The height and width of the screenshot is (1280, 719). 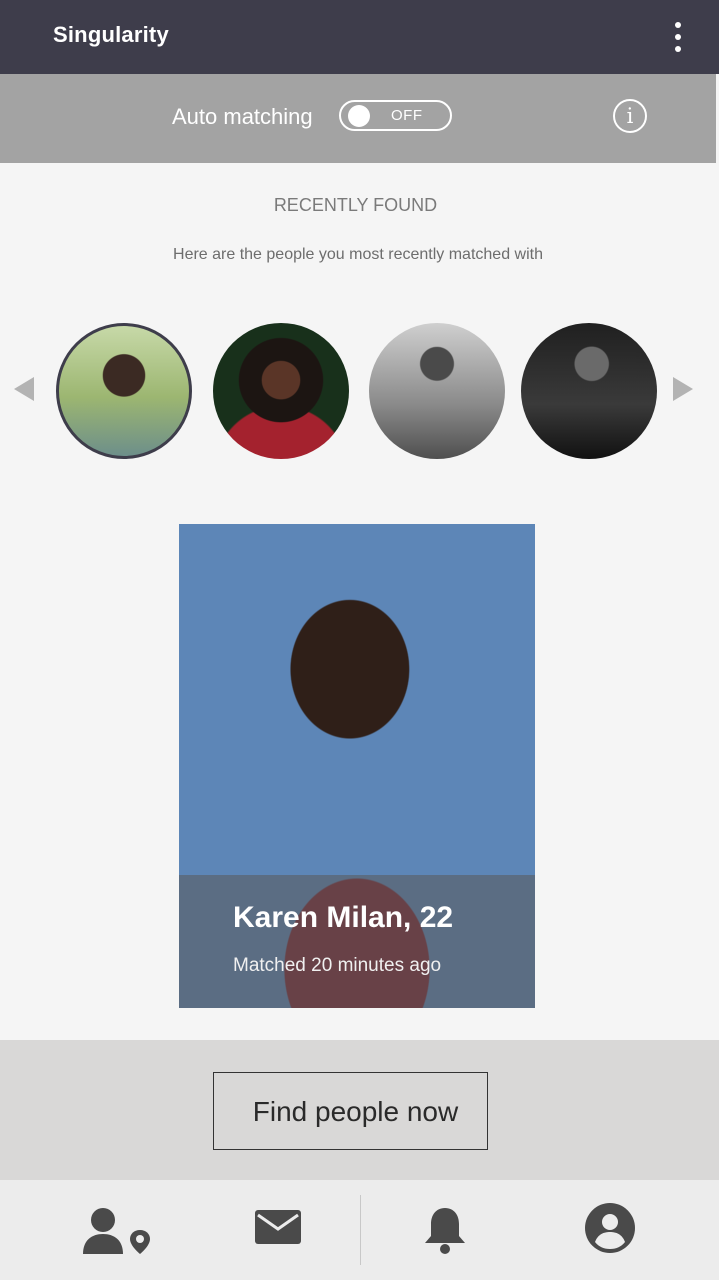 I want to click on auto-matching-label: Auto matching, so click(x=242, y=116).